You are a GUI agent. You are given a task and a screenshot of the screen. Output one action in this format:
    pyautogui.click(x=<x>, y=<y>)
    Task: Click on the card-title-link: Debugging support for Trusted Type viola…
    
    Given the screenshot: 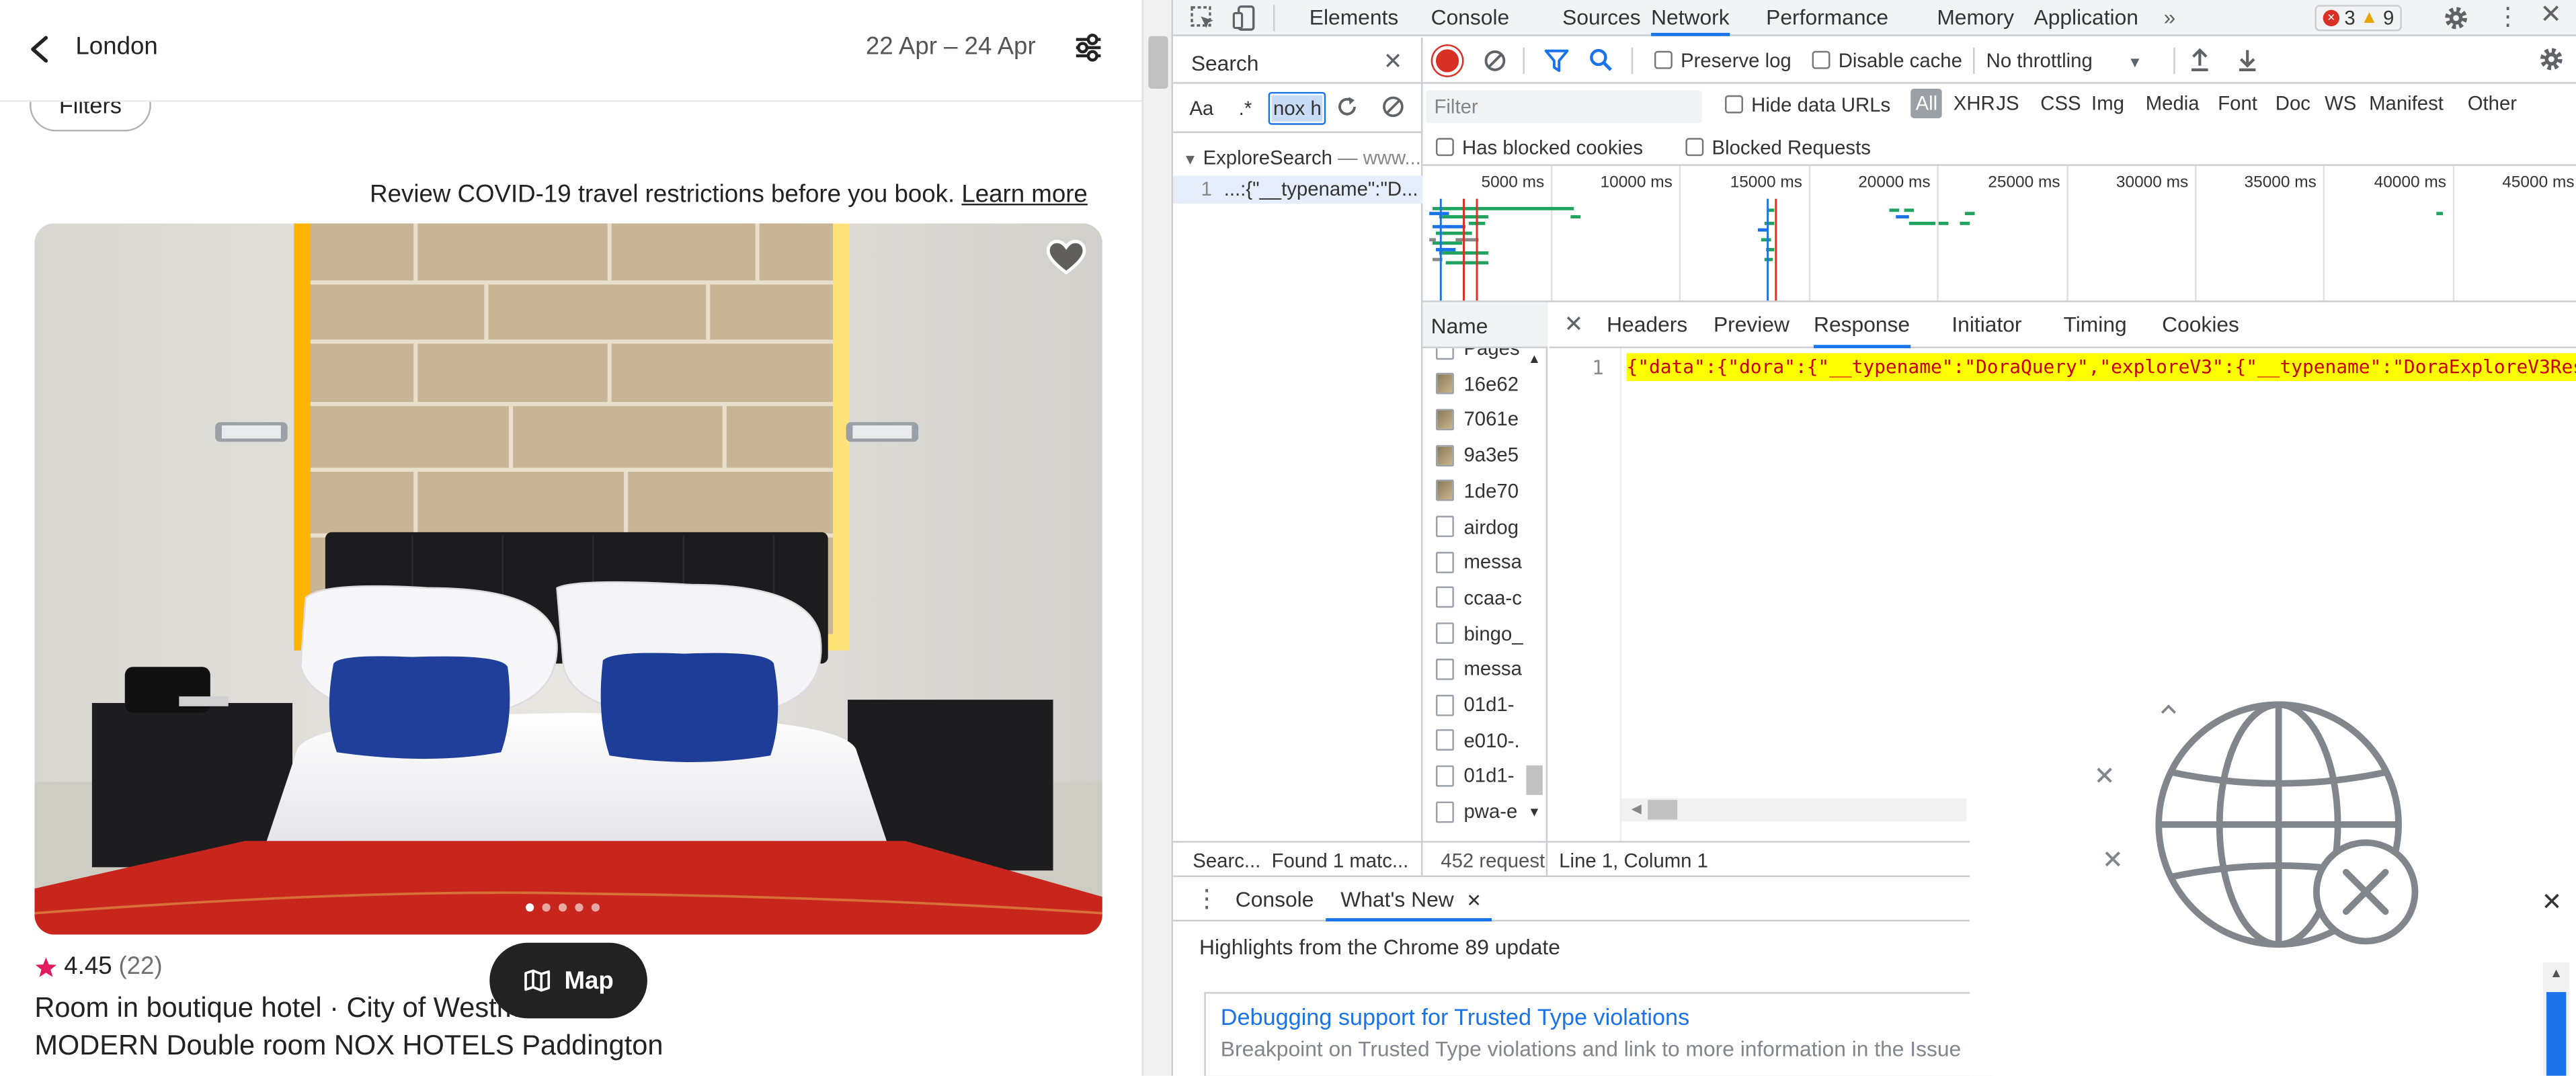 What is the action you would take?
    pyautogui.click(x=1455, y=1016)
    